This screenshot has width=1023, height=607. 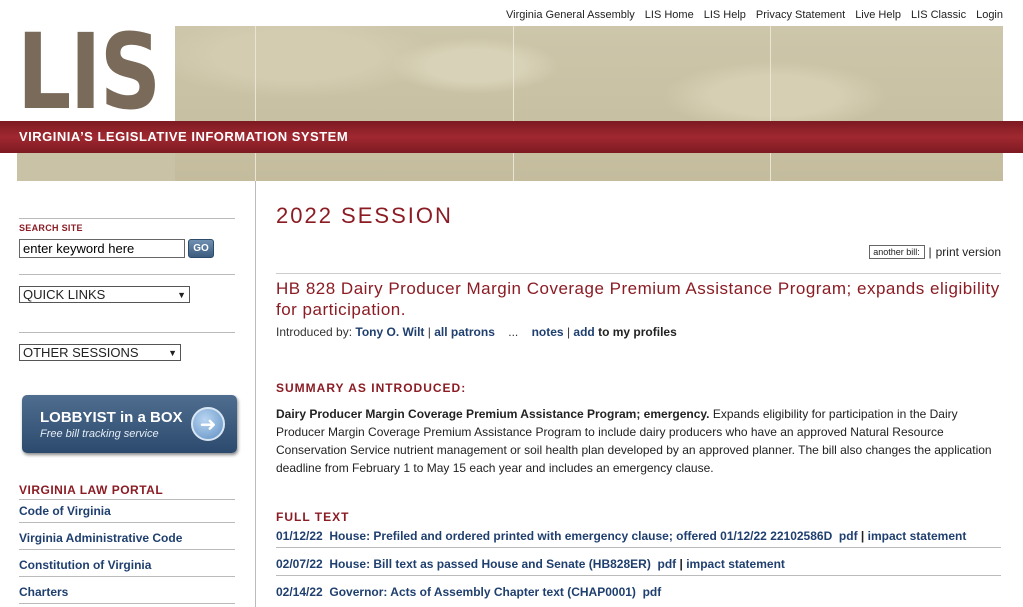 I want to click on top-link-login: Login, so click(x=989, y=15).